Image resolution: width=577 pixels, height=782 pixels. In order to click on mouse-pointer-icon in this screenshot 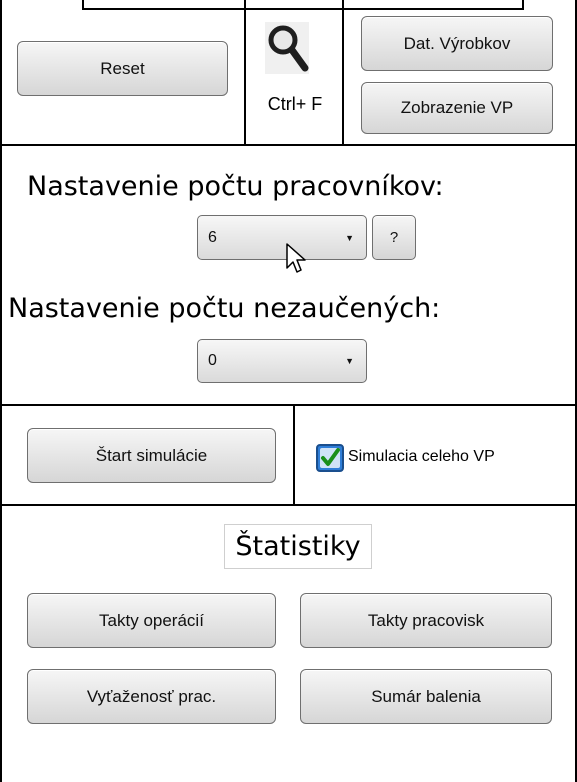, I will do `click(296, 258)`.